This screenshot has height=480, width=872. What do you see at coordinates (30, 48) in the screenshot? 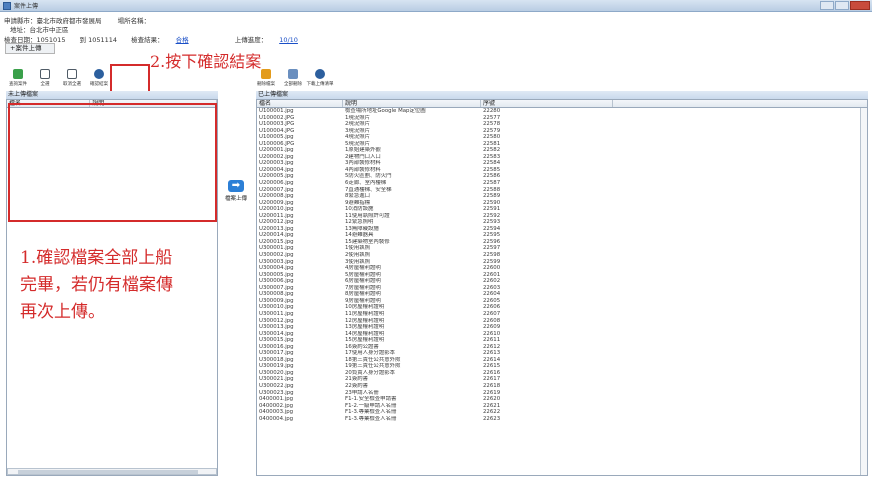
I see `case-upload-tab: +案件上傳` at bounding box center [30, 48].